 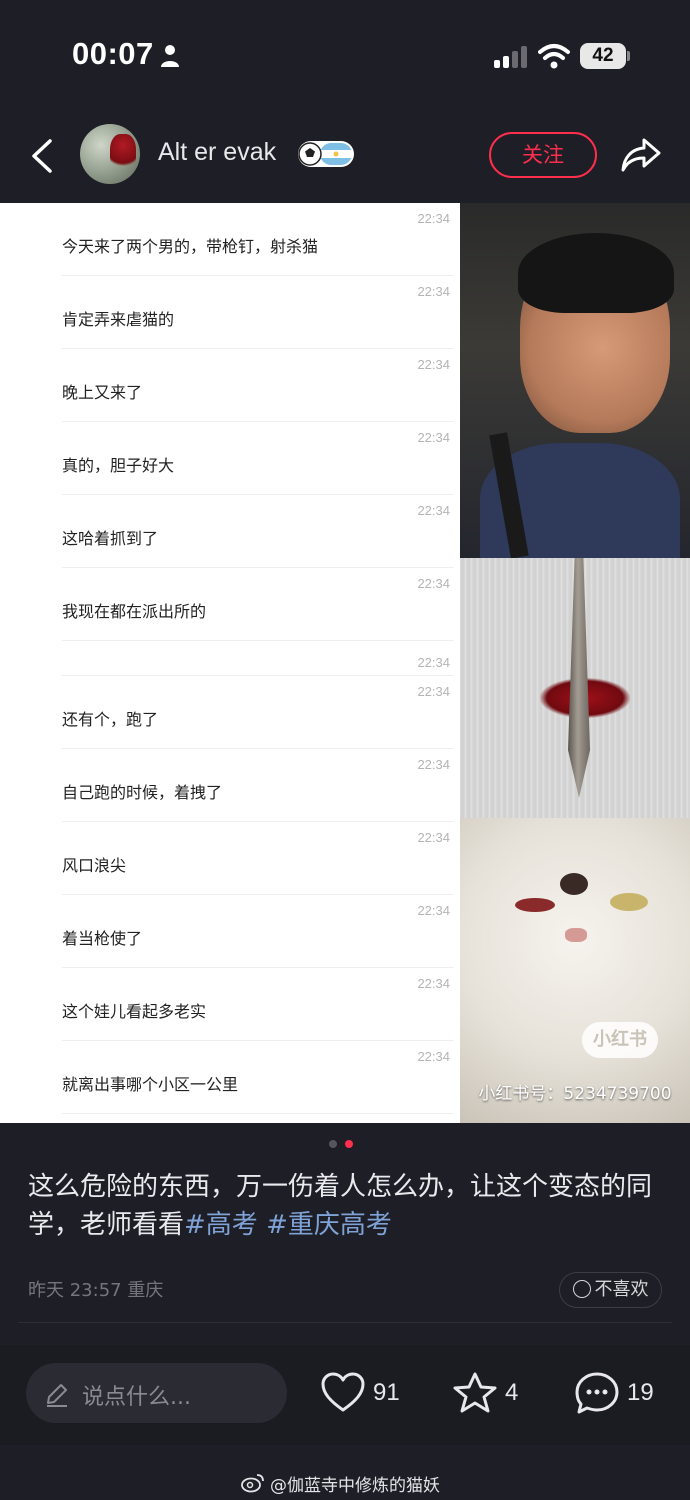 I want to click on like-button: 91, so click(x=365, y=1393).